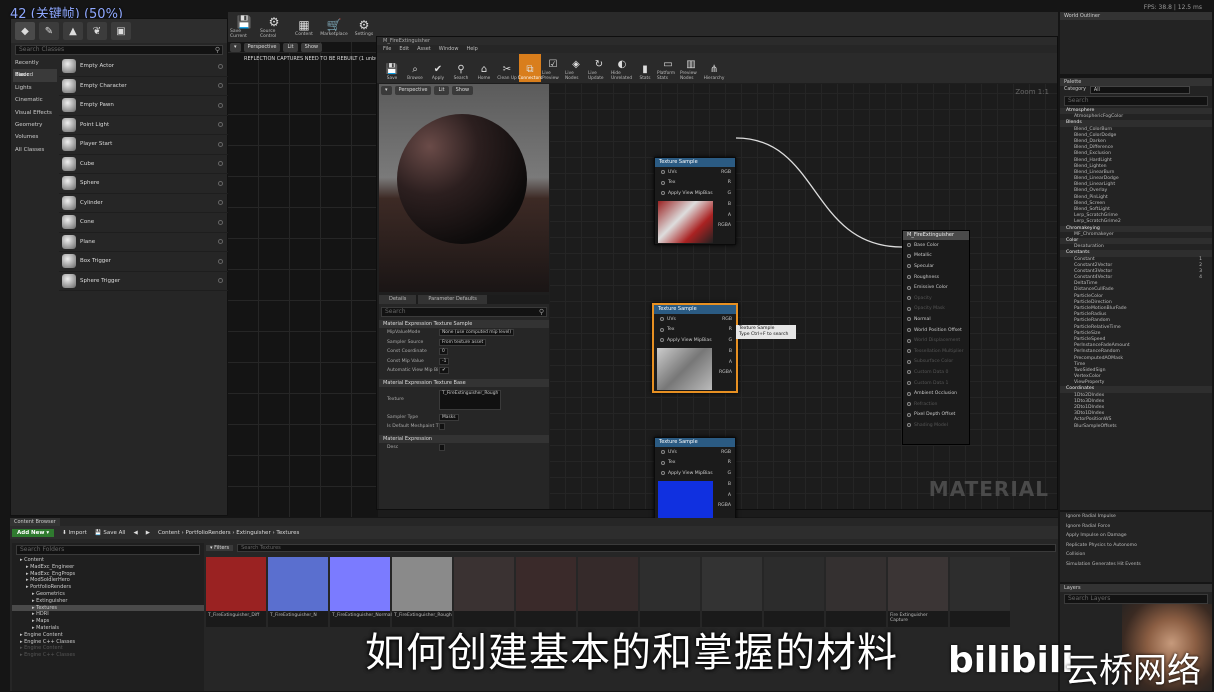 Image resolution: width=1214 pixels, height=692 pixels. Describe the element at coordinates (287, 533) in the screenshot. I see `breadcrumb-item: Textures` at that location.